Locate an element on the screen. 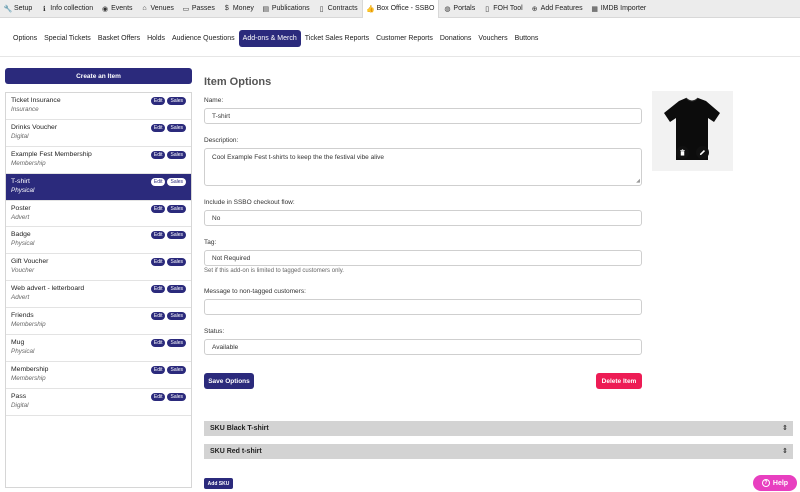  create-item-button: Create an Item is located at coordinates (98, 76).